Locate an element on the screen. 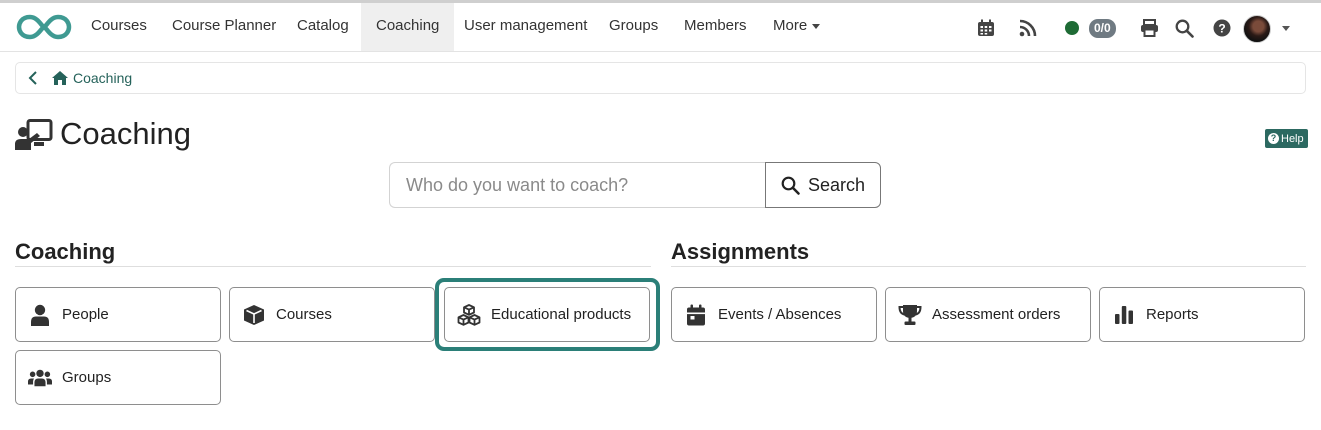 The width and height of the screenshot is (1321, 430). user-avatar is located at coordinates (1257, 29).